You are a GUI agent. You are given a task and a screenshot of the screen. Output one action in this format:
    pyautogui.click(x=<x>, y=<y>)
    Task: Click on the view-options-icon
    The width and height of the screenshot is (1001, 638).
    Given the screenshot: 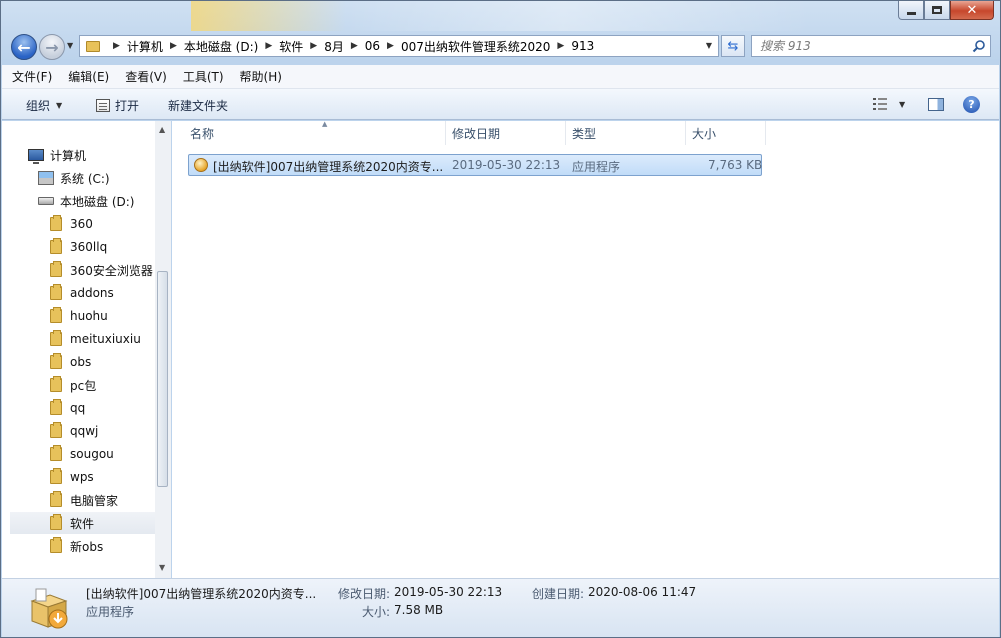 What is the action you would take?
    pyautogui.click(x=880, y=104)
    